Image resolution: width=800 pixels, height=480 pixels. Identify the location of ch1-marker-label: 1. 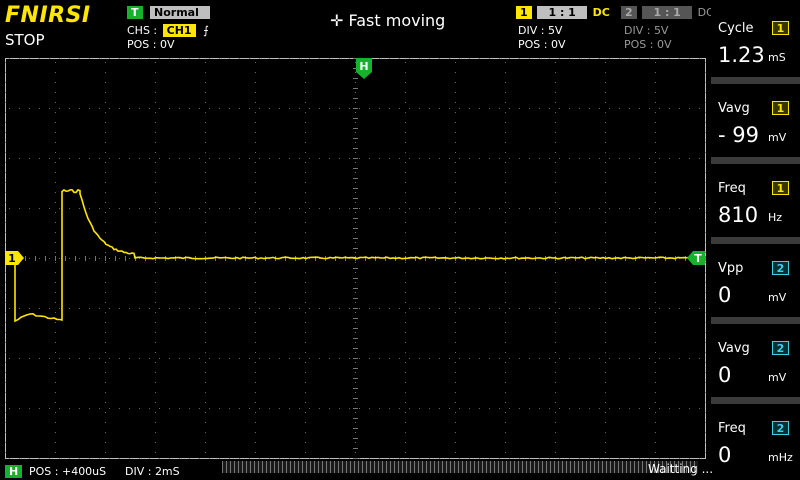
(12, 258).